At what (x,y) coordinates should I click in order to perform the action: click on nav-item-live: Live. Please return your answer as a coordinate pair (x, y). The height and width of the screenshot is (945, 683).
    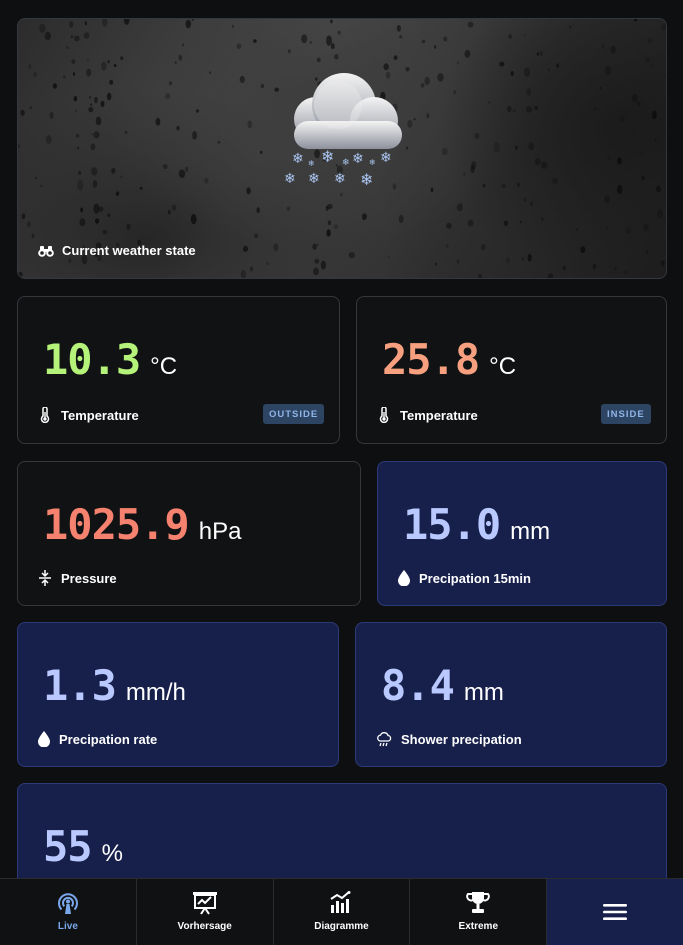
    Looking at the image, I should click on (68, 912).